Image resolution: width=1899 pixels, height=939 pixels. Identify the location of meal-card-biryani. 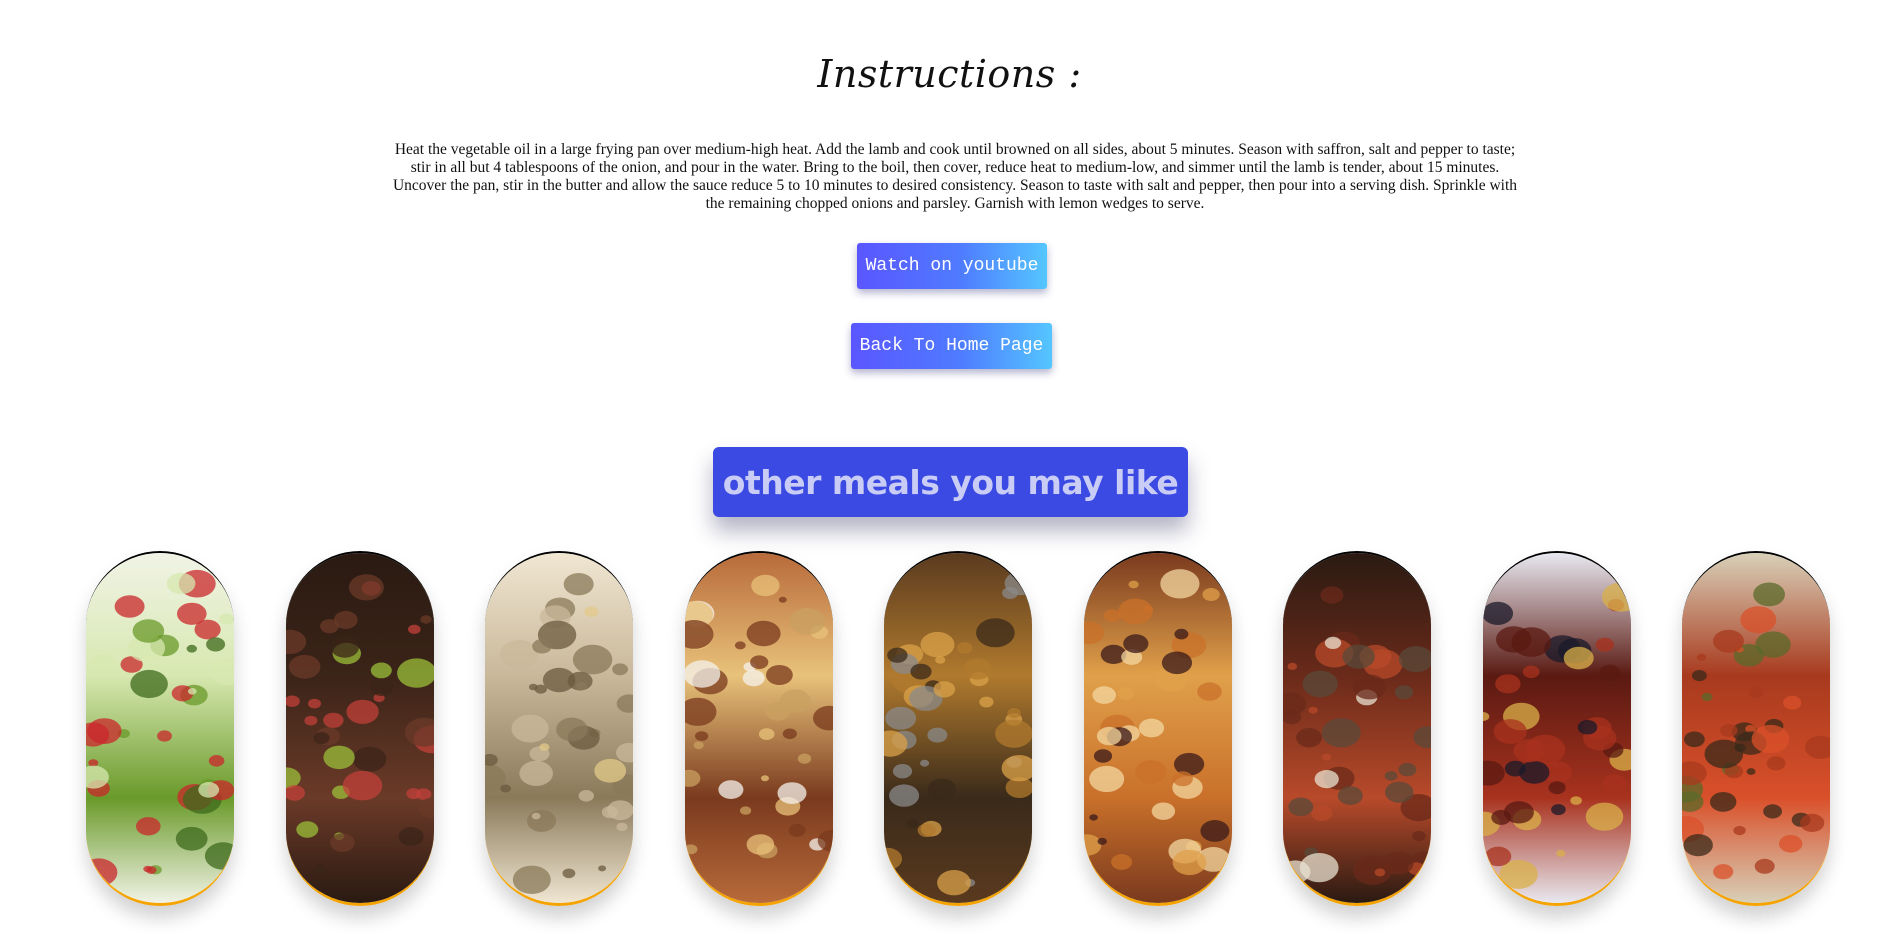
(958, 728).